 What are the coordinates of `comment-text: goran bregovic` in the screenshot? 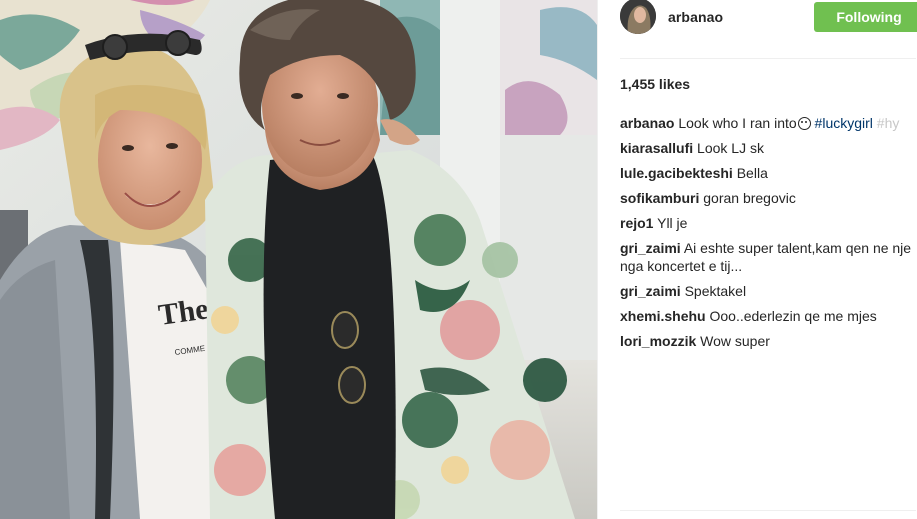 It's located at (749, 198).